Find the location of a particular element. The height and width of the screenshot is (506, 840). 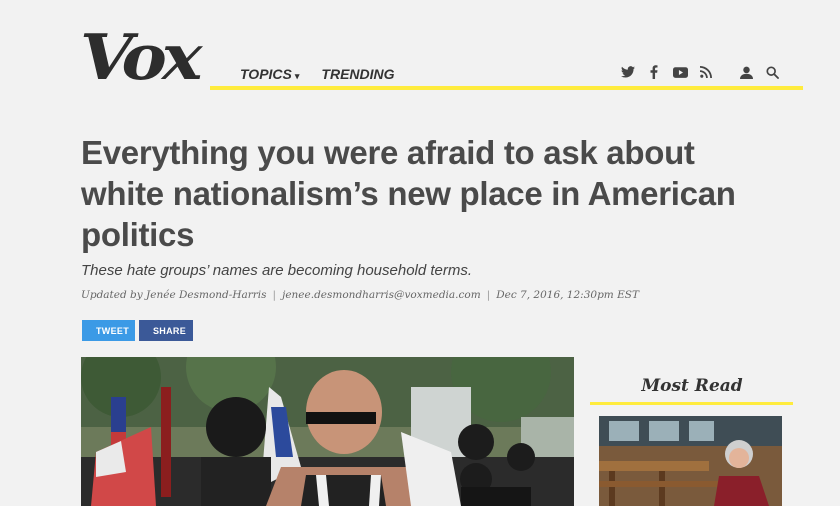

publish-date: Dec 7, 2016, 12:30pm EST is located at coordinates (567, 295).